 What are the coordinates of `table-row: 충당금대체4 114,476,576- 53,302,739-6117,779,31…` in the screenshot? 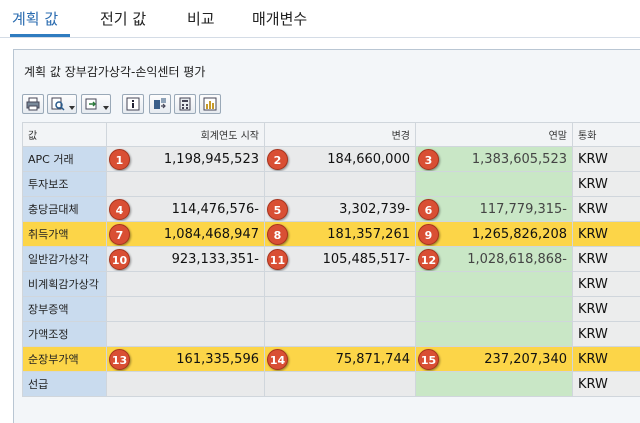 It's located at (331, 209).